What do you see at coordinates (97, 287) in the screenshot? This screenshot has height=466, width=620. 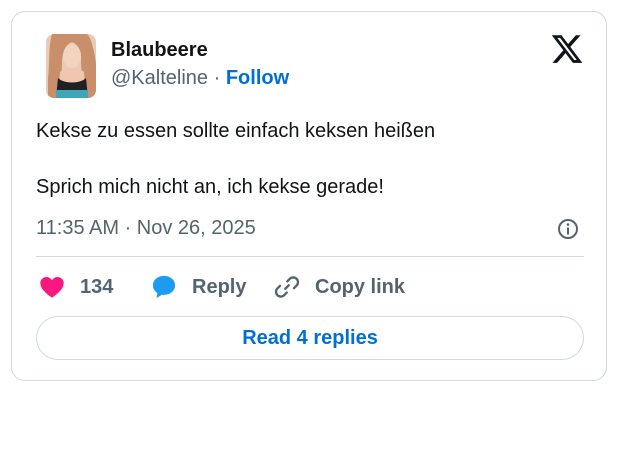 I see `like-count: 134` at bounding box center [97, 287].